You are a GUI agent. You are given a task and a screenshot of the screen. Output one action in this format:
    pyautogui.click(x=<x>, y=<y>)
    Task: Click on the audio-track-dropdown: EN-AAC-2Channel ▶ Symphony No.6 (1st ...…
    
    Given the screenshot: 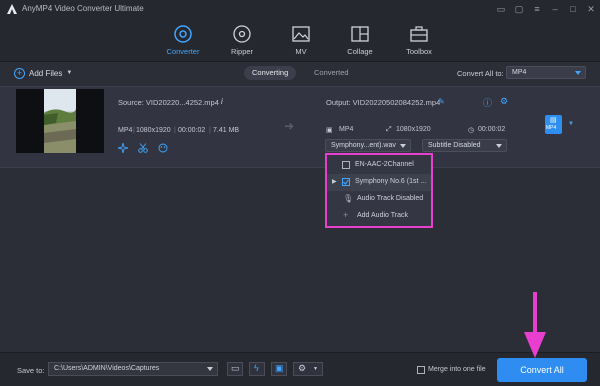 What is the action you would take?
    pyautogui.click(x=379, y=190)
    